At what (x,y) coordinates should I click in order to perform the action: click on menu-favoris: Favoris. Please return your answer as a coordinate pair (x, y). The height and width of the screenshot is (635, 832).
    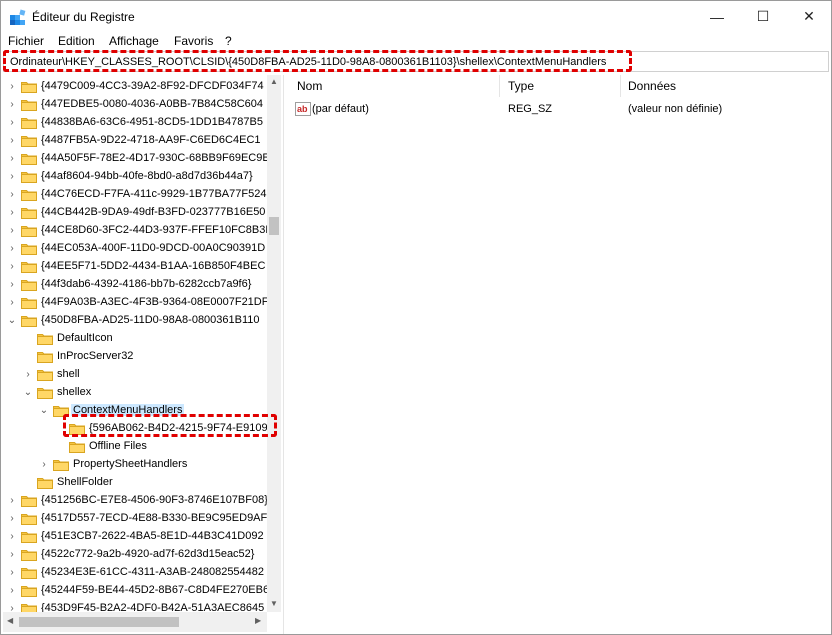
    Looking at the image, I should click on (193, 41).